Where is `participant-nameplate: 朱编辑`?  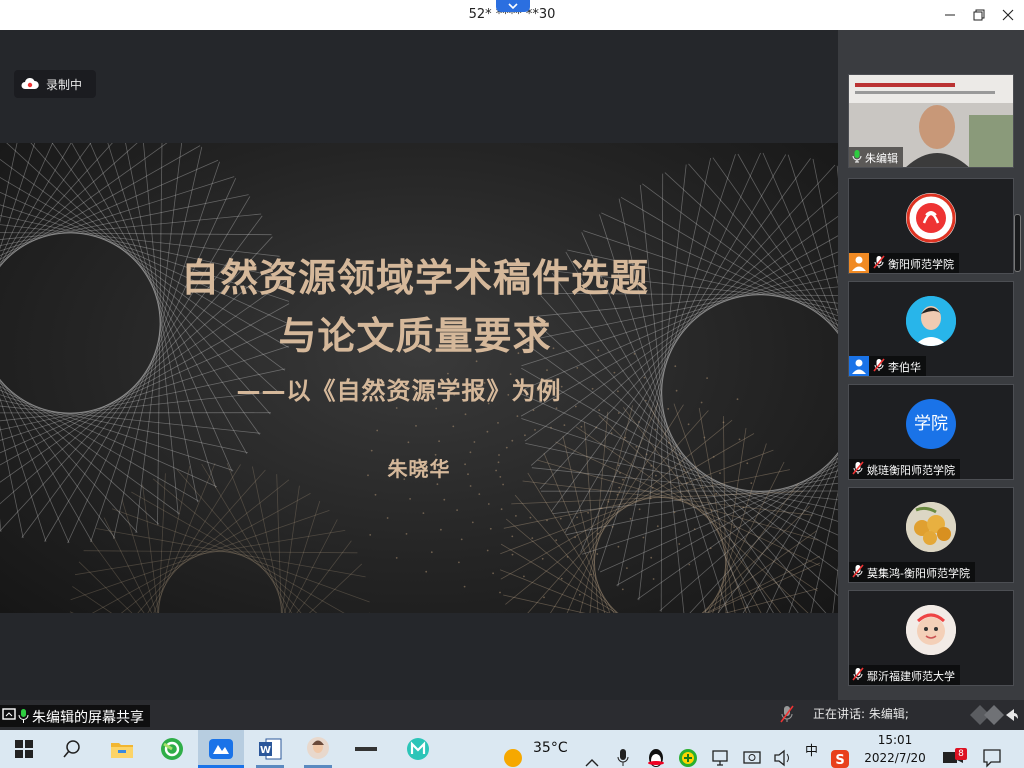 participant-nameplate: 朱编辑 is located at coordinates (876, 157).